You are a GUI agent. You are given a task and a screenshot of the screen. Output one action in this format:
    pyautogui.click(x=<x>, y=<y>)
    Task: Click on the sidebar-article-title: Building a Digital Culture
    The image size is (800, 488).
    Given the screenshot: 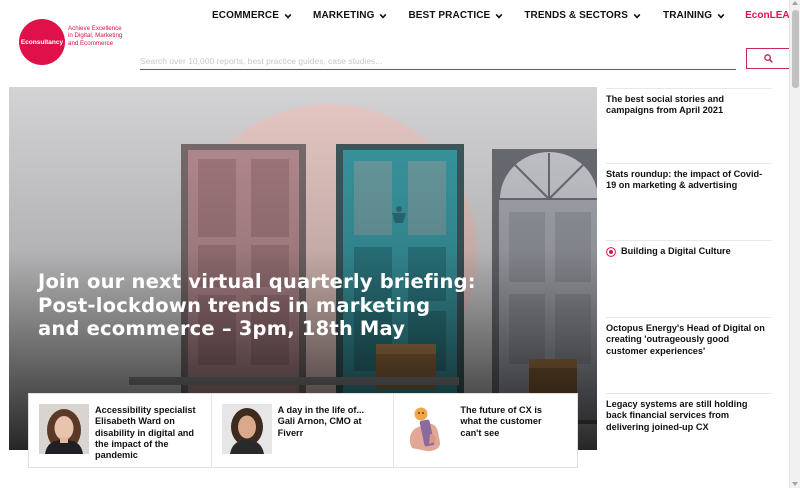 What is the action you would take?
    pyautogui.click(x=676, y=251)
    